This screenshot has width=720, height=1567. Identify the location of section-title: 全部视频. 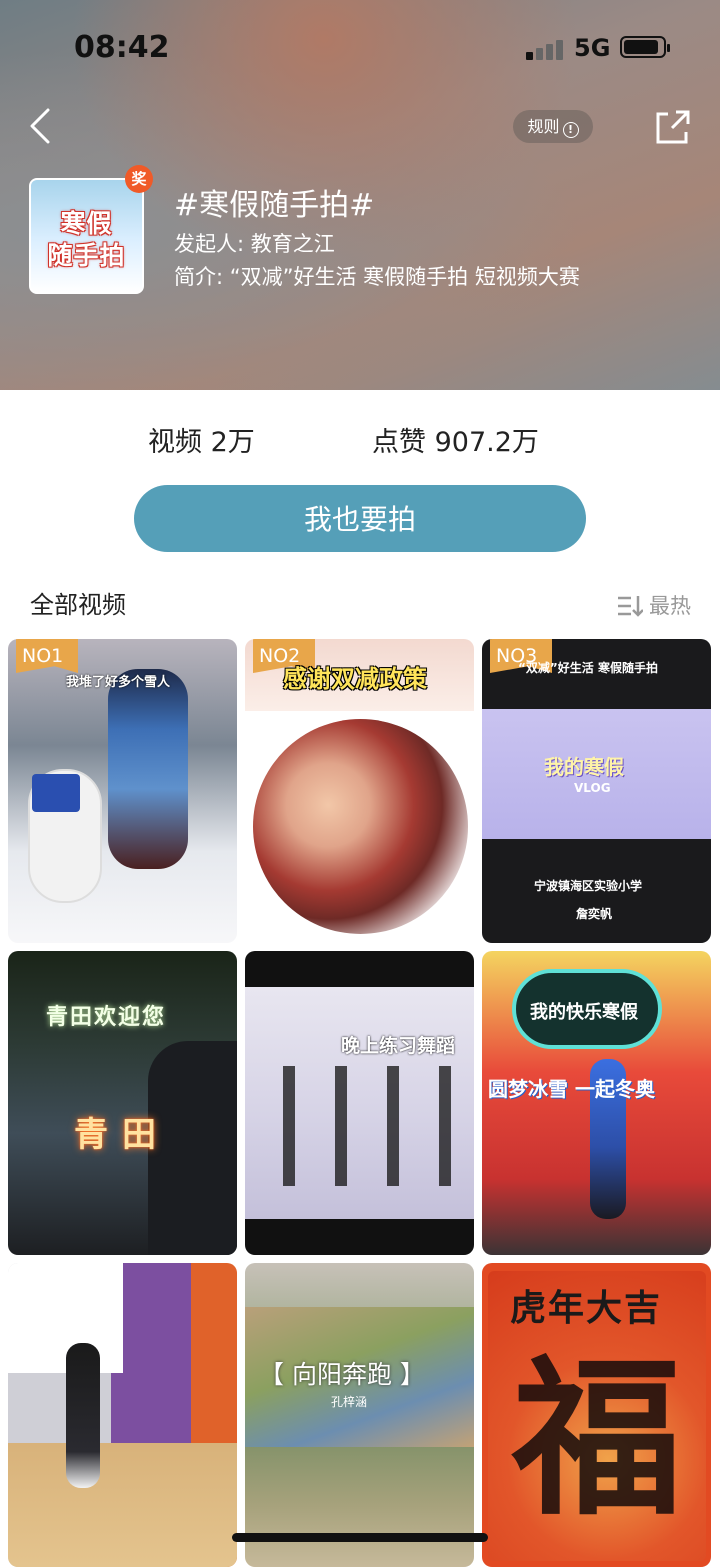
(78, 605).